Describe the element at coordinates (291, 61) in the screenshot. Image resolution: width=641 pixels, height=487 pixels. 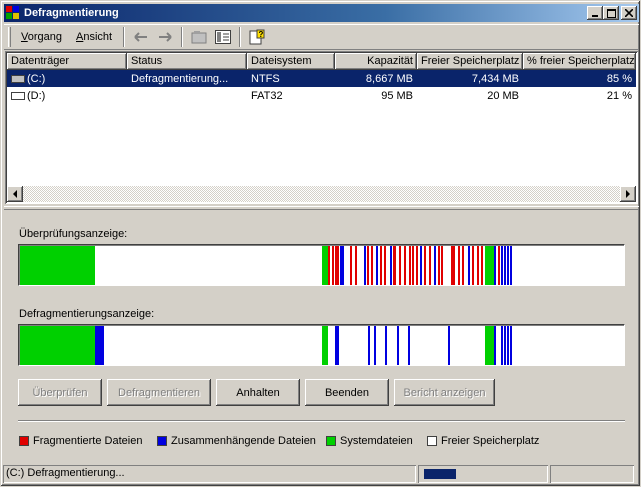
I see `column-header-filesystem: Dateisystem` at that location.